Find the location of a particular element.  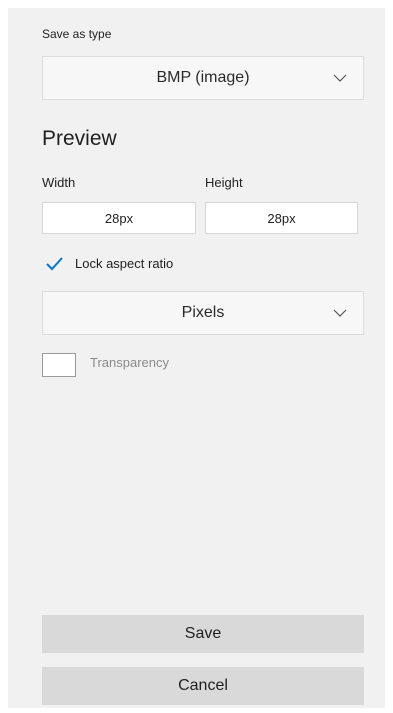

width-value: 28px is located at coordinates (119, 218).